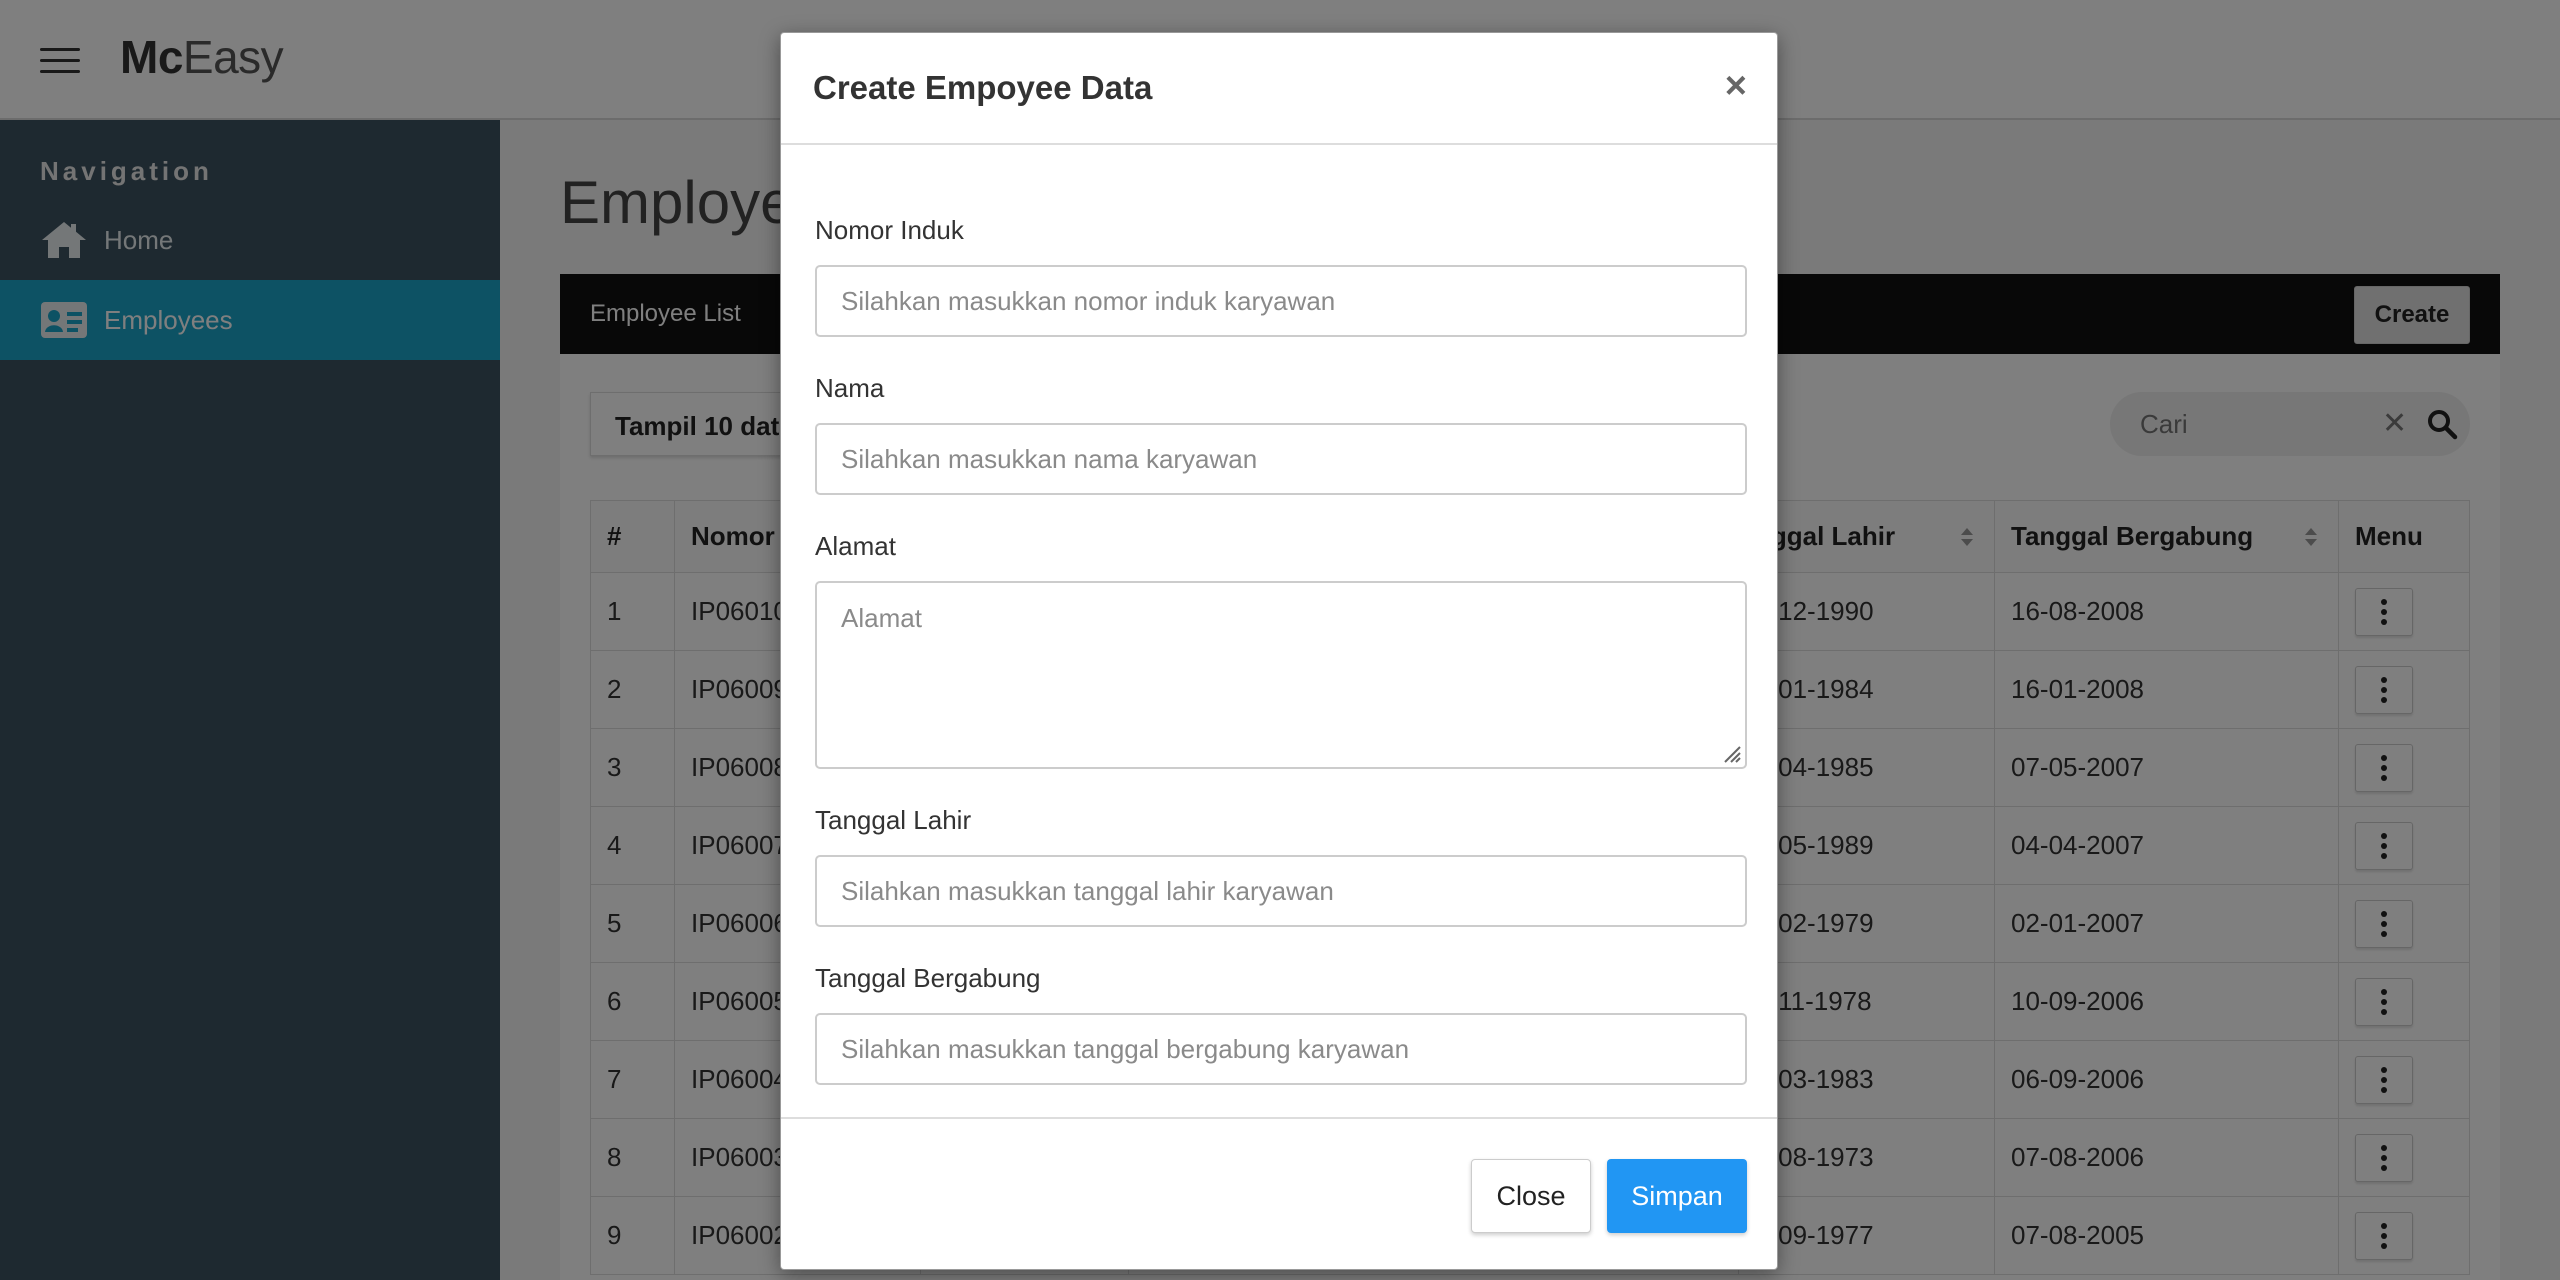 Image resolution: width=2560 pixels, height=1280 pixels. I want to click on modal-footer: Close Simpan, so click(1279, 1193).